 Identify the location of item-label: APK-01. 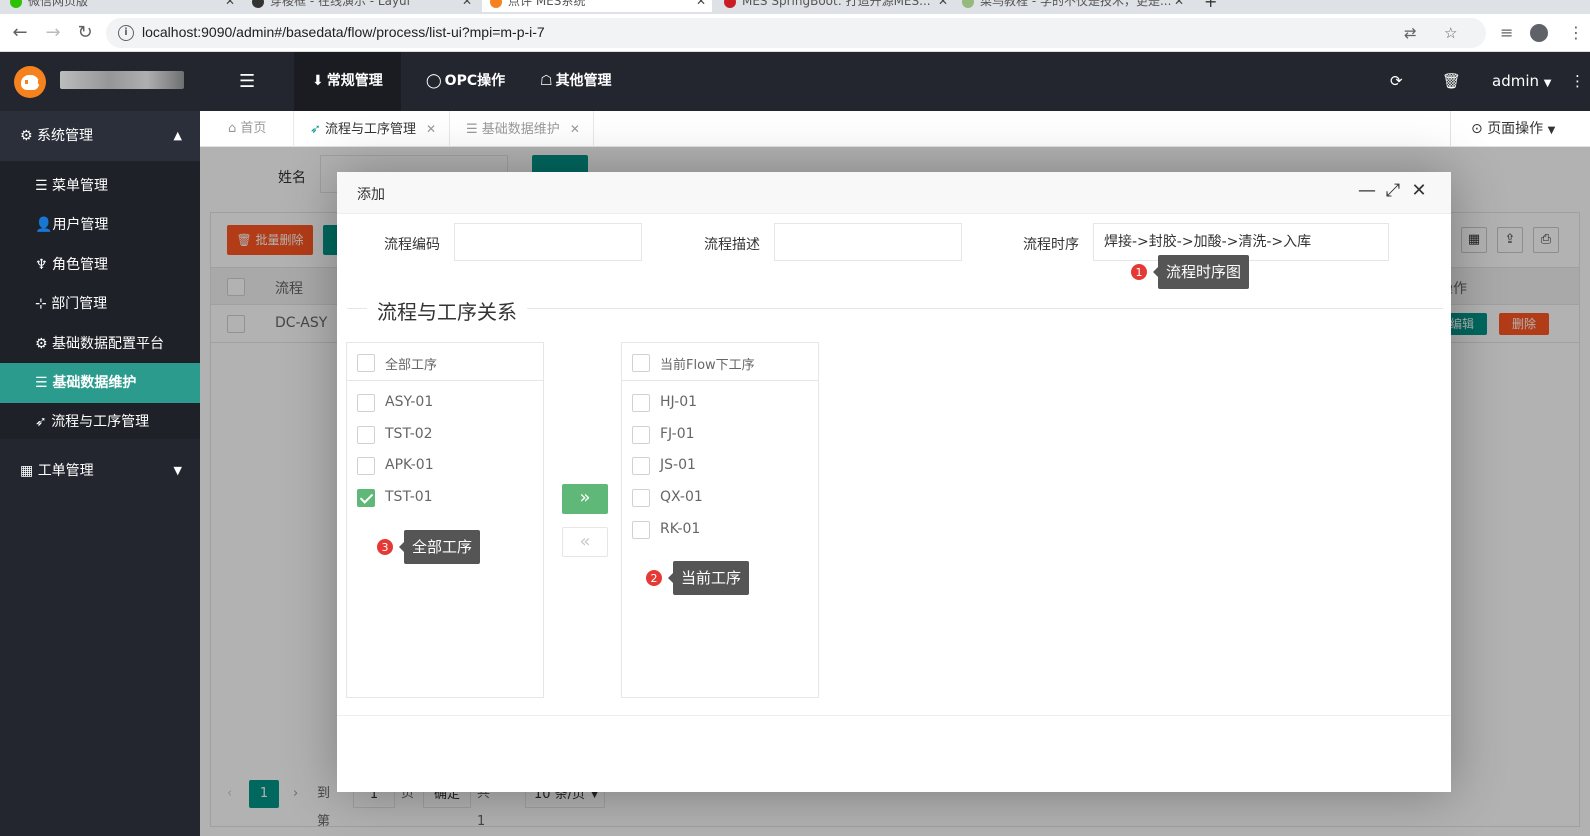
(409, 465).